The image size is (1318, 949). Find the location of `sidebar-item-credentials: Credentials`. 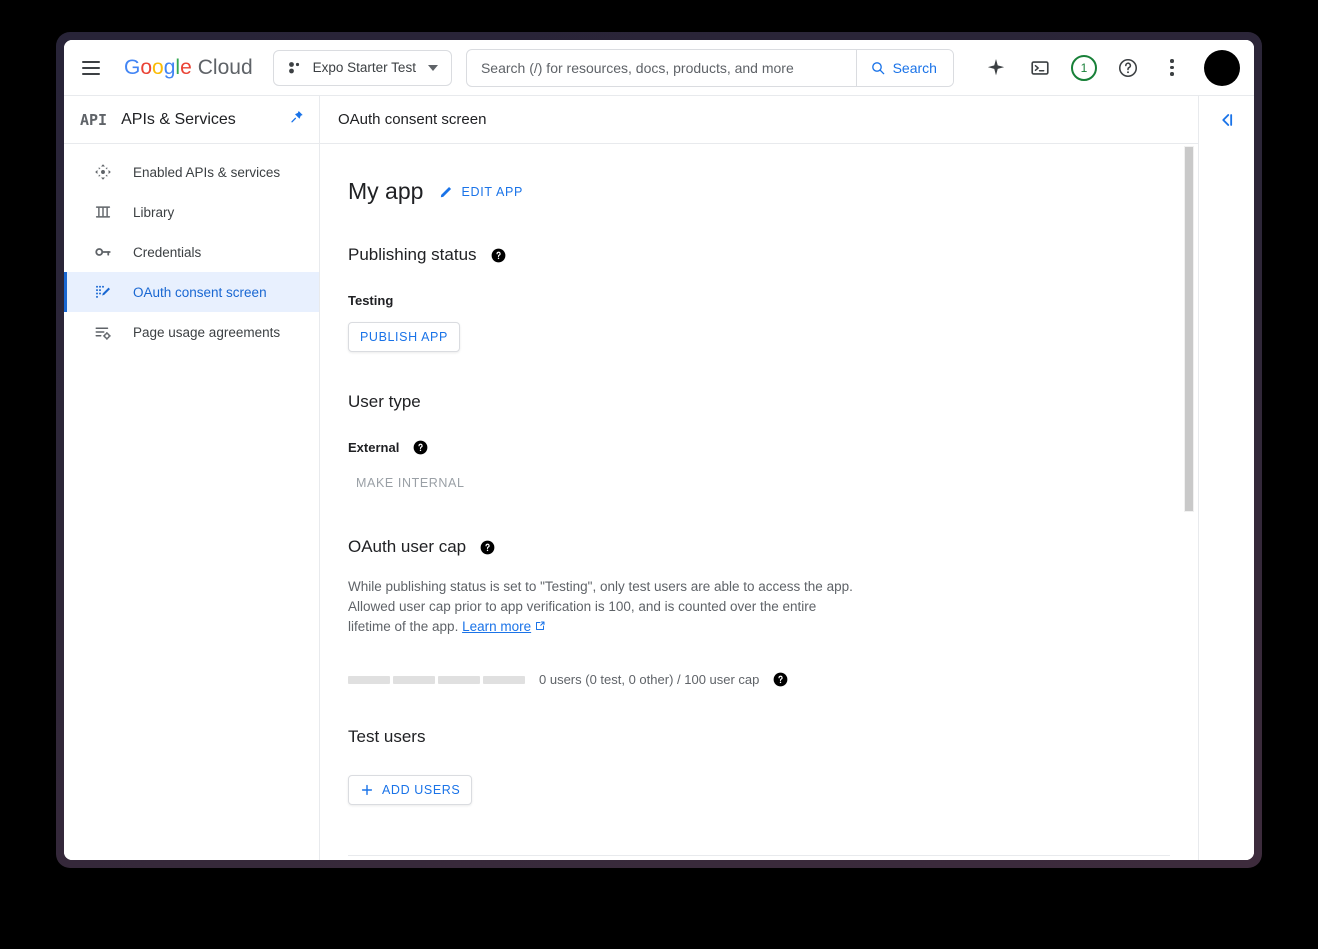

sidebar-item-credentials: Credentials is located at coordinates (191, 252).